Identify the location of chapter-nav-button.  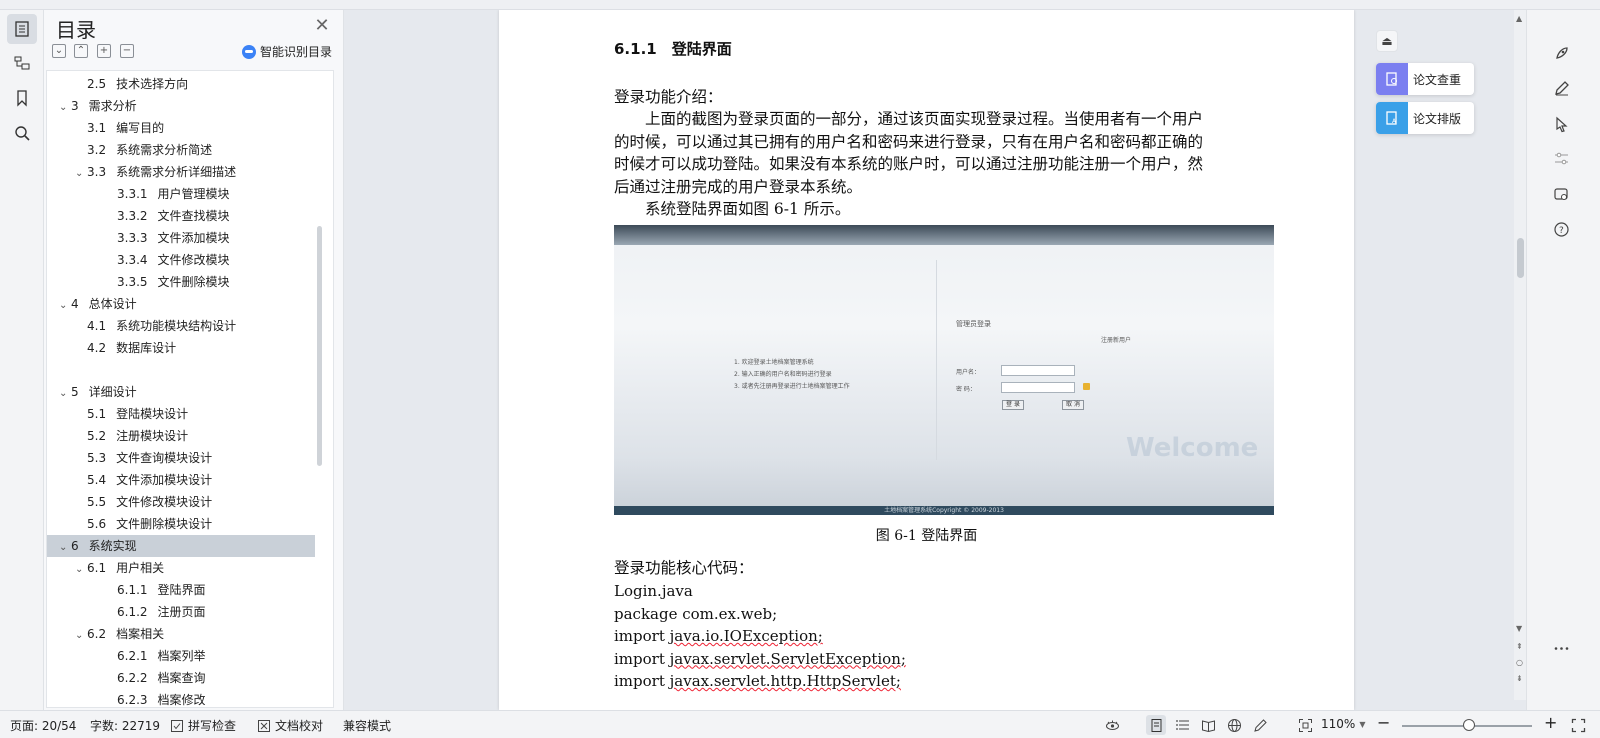
(22, 63).